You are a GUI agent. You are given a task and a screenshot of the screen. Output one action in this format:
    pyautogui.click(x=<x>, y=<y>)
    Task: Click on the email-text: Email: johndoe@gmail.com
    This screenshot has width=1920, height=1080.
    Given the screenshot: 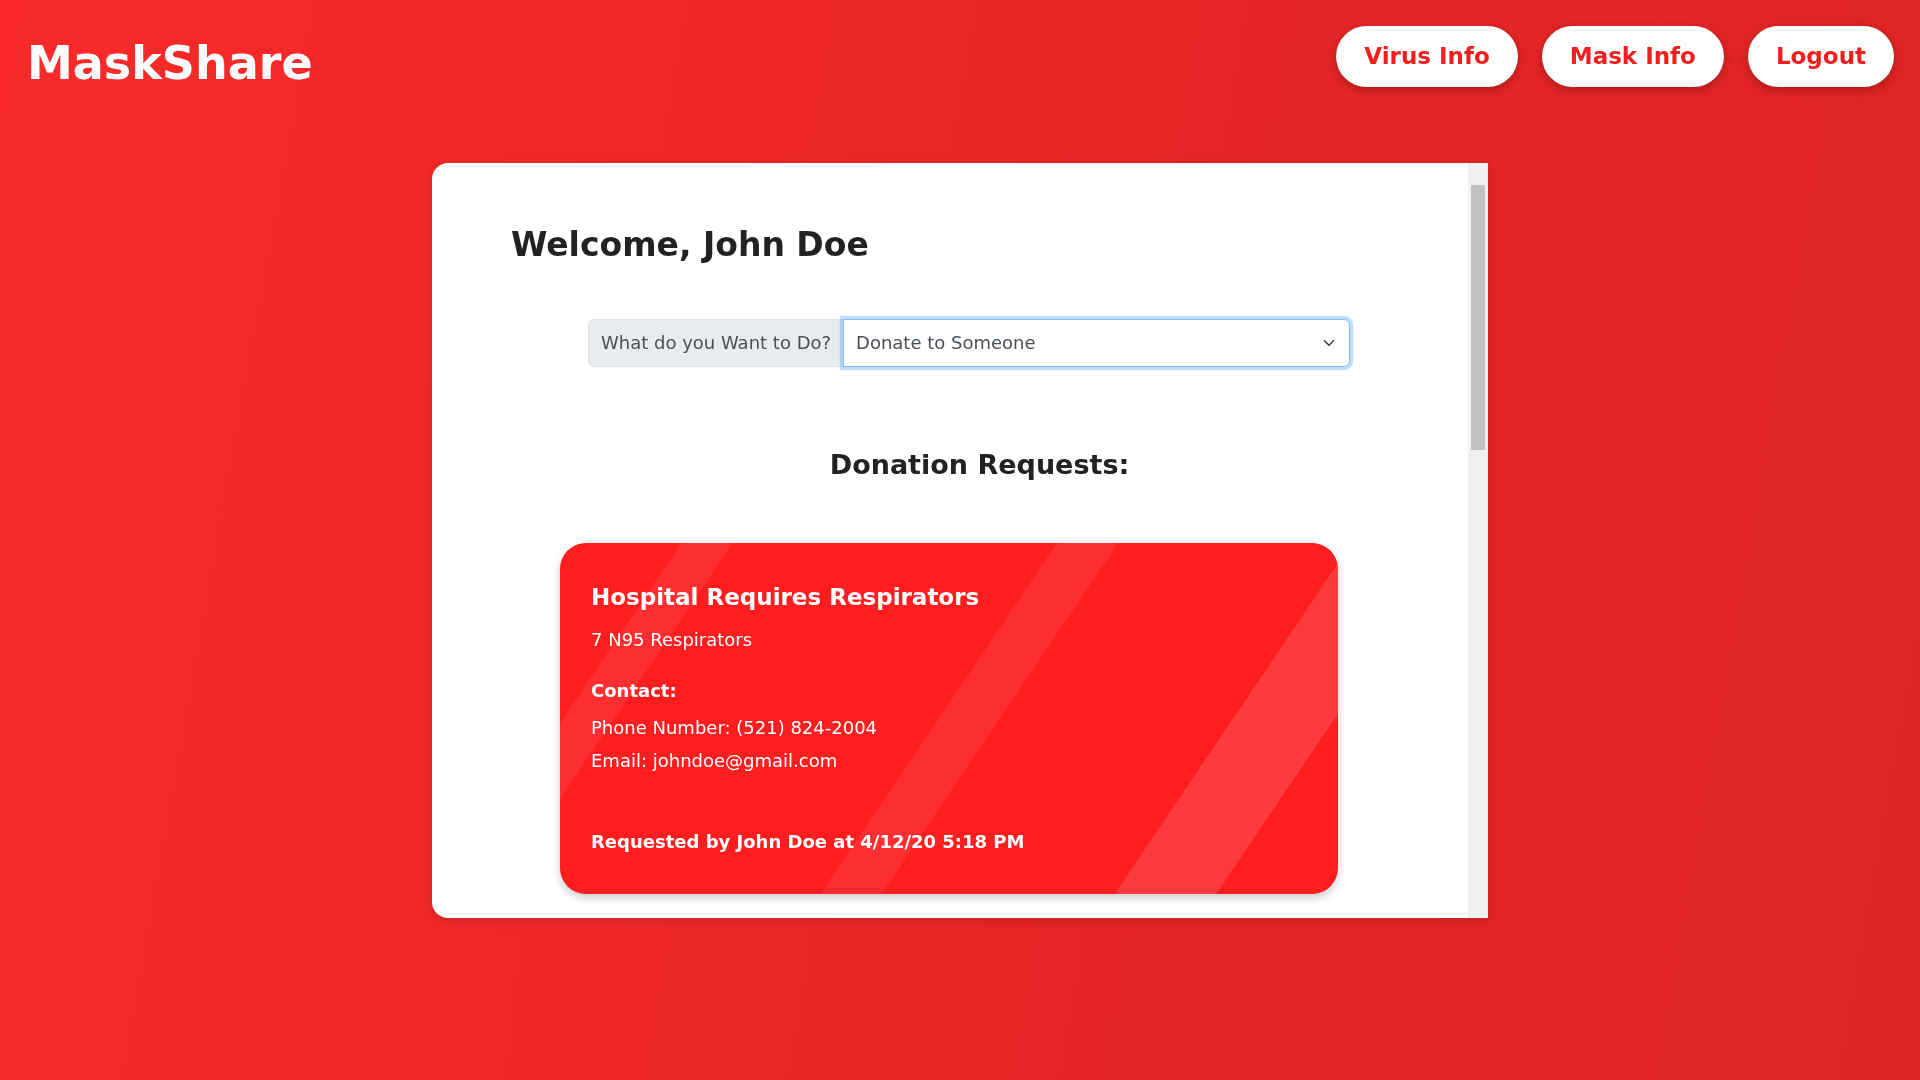 What is the action you would take?
    pyautogui.click(x=715, y=761)
    